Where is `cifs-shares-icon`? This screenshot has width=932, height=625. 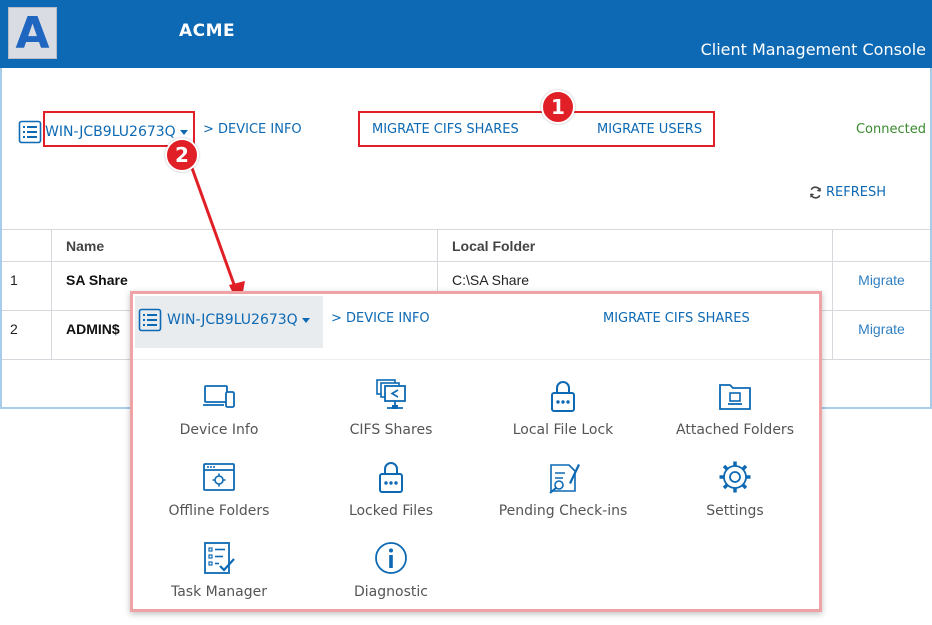
cifs-shares-icon is located at coordinates (391, 394).